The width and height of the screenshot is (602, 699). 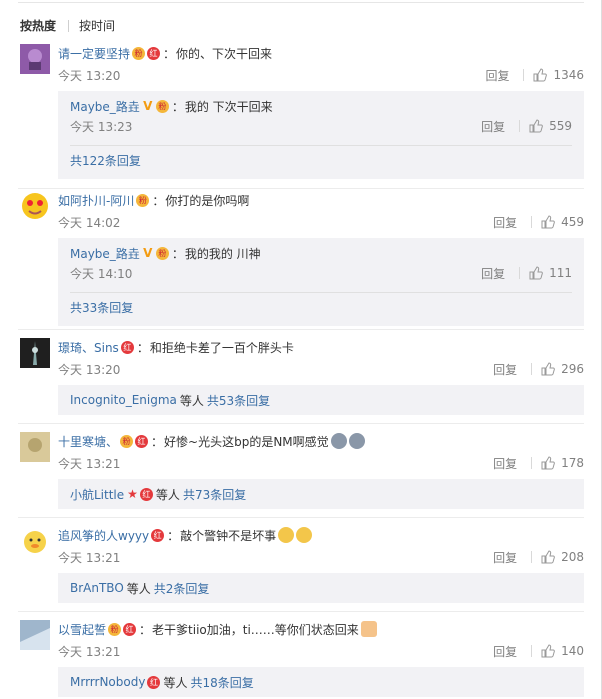 I want to click on more-replies-link: 共2条回复, so click(x=182, y=588).